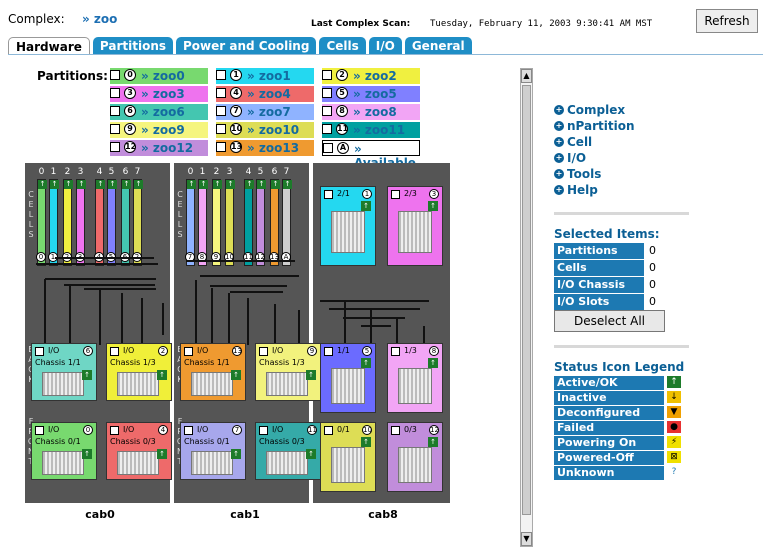  What do you see at coordinates (139, 372) in the screenshot?
I see `io-chassis: I/O 2 Chassis 1/3 ↑` at bounding box center [139, 372].